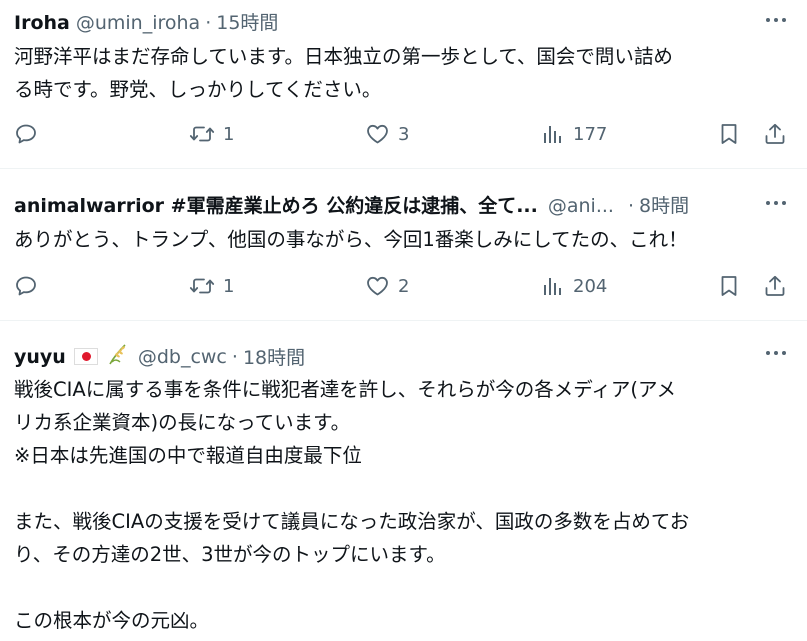 This screenshot has height=641, width=807. What do you see at coordinates (352, 521) in the screenshot?
I see `tweet-text-line: また、戦後CIAの支援を受けて議員になった政治家が、国政の多数を占めてお` at bounding box center [352, 521].